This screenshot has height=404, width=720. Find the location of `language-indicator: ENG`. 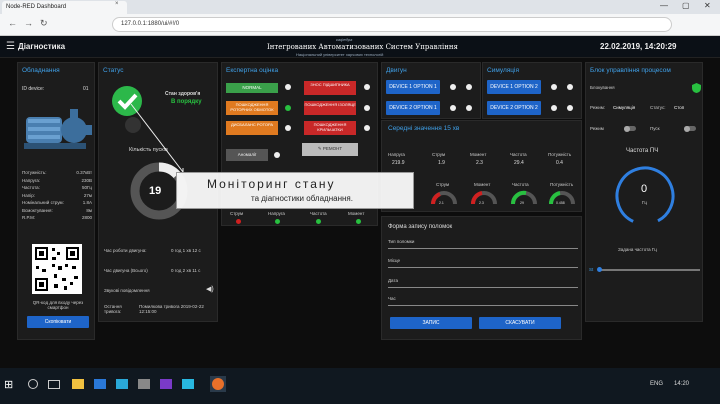

language-indicator: ENG is located at coordinates (656, 384).